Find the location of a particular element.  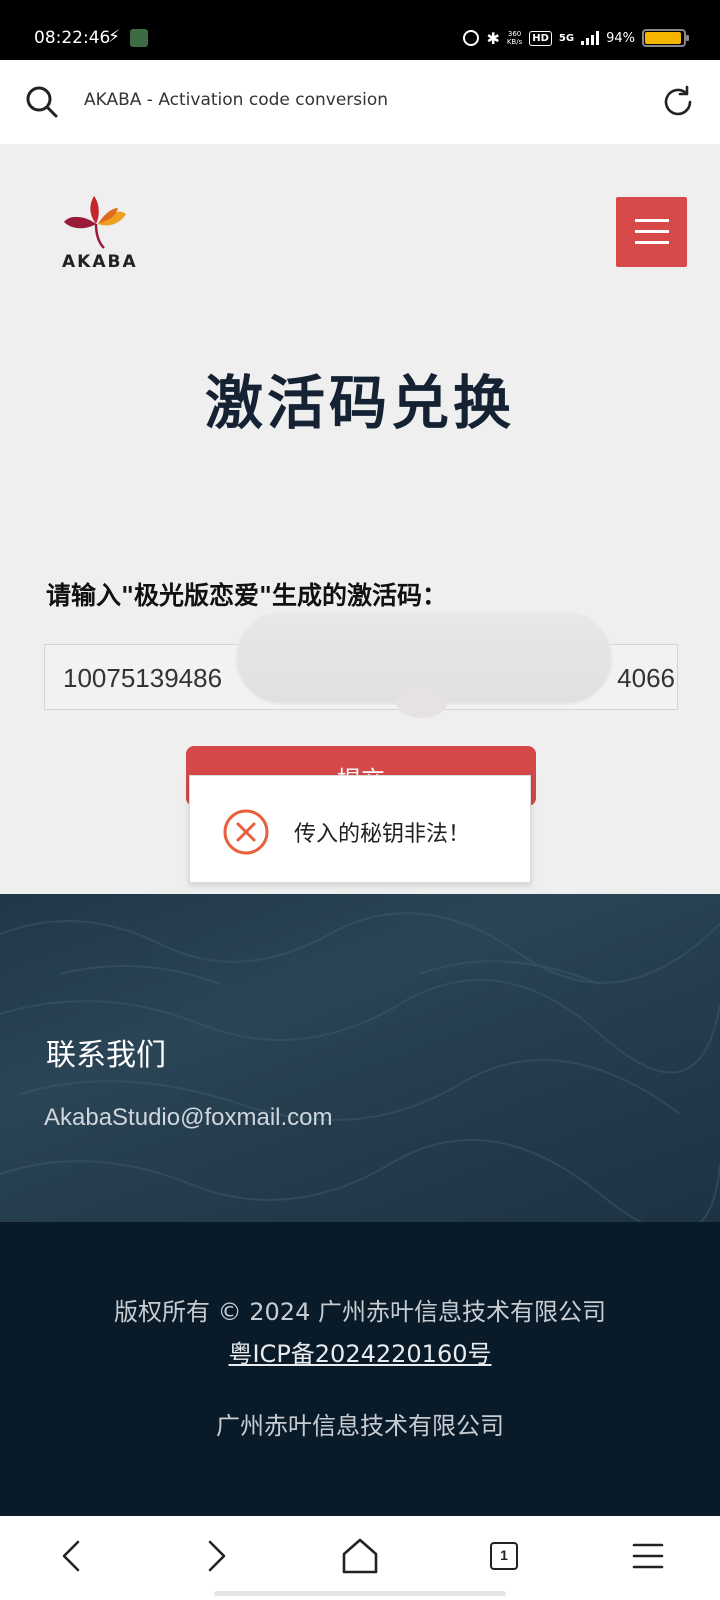

redaction-overlay-tail is located at coordinates (422, 702).